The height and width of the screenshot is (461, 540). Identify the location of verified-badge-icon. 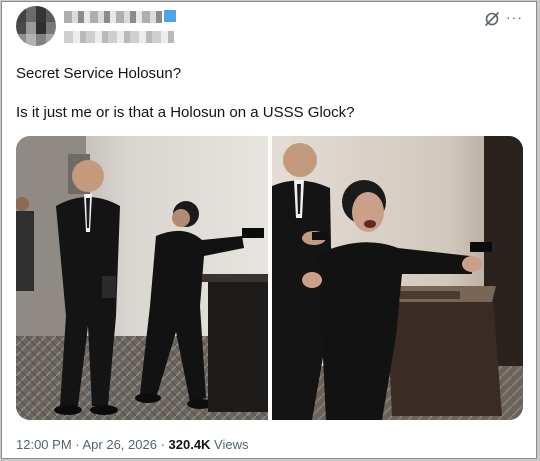
(170, 16).